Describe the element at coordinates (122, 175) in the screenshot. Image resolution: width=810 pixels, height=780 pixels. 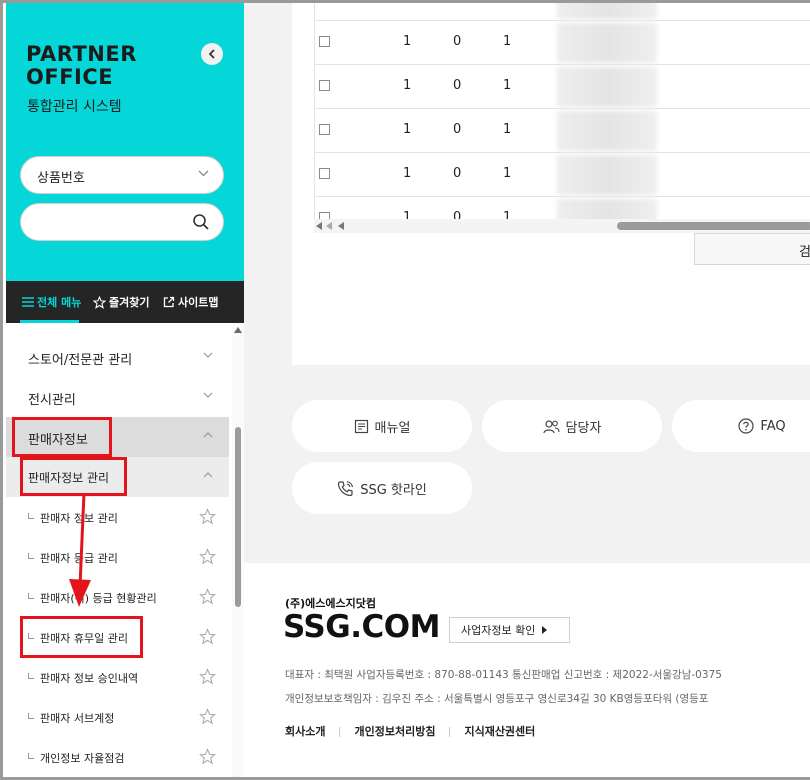
I see `search-type-select: 상품번호` at that location.